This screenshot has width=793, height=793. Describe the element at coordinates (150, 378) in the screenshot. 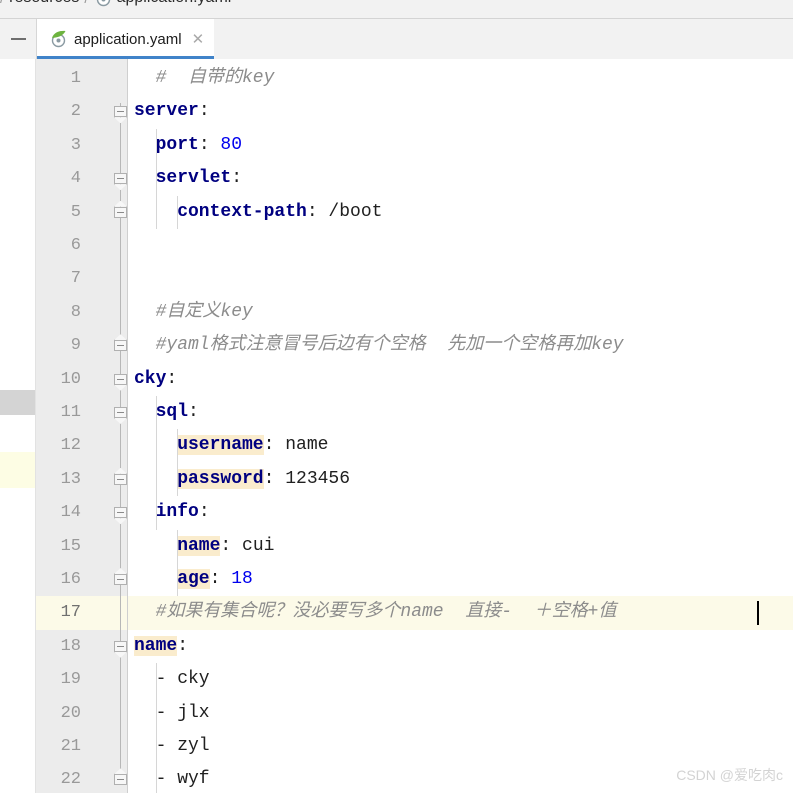

I see `yaml-key-token: cky` at that location.